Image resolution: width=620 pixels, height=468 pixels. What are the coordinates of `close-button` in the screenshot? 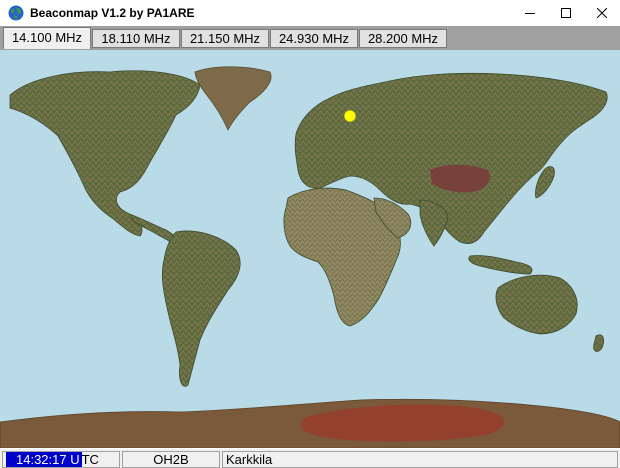 It's located at (602, 13).